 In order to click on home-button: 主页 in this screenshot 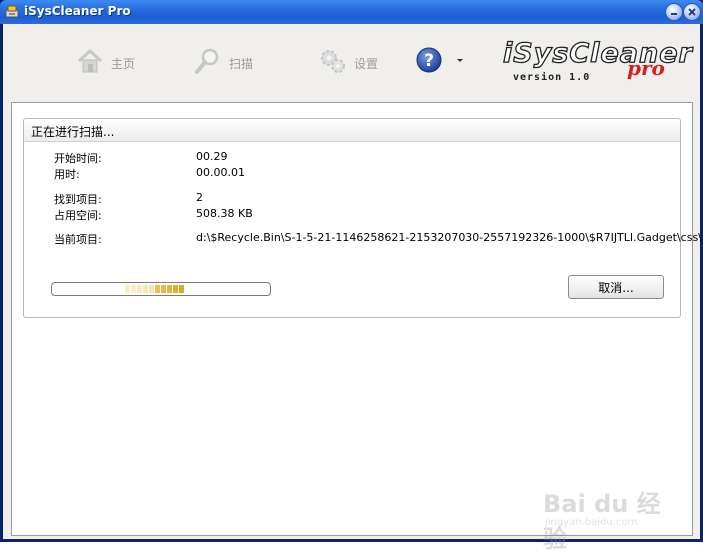, I will do `click(115, 61)`.